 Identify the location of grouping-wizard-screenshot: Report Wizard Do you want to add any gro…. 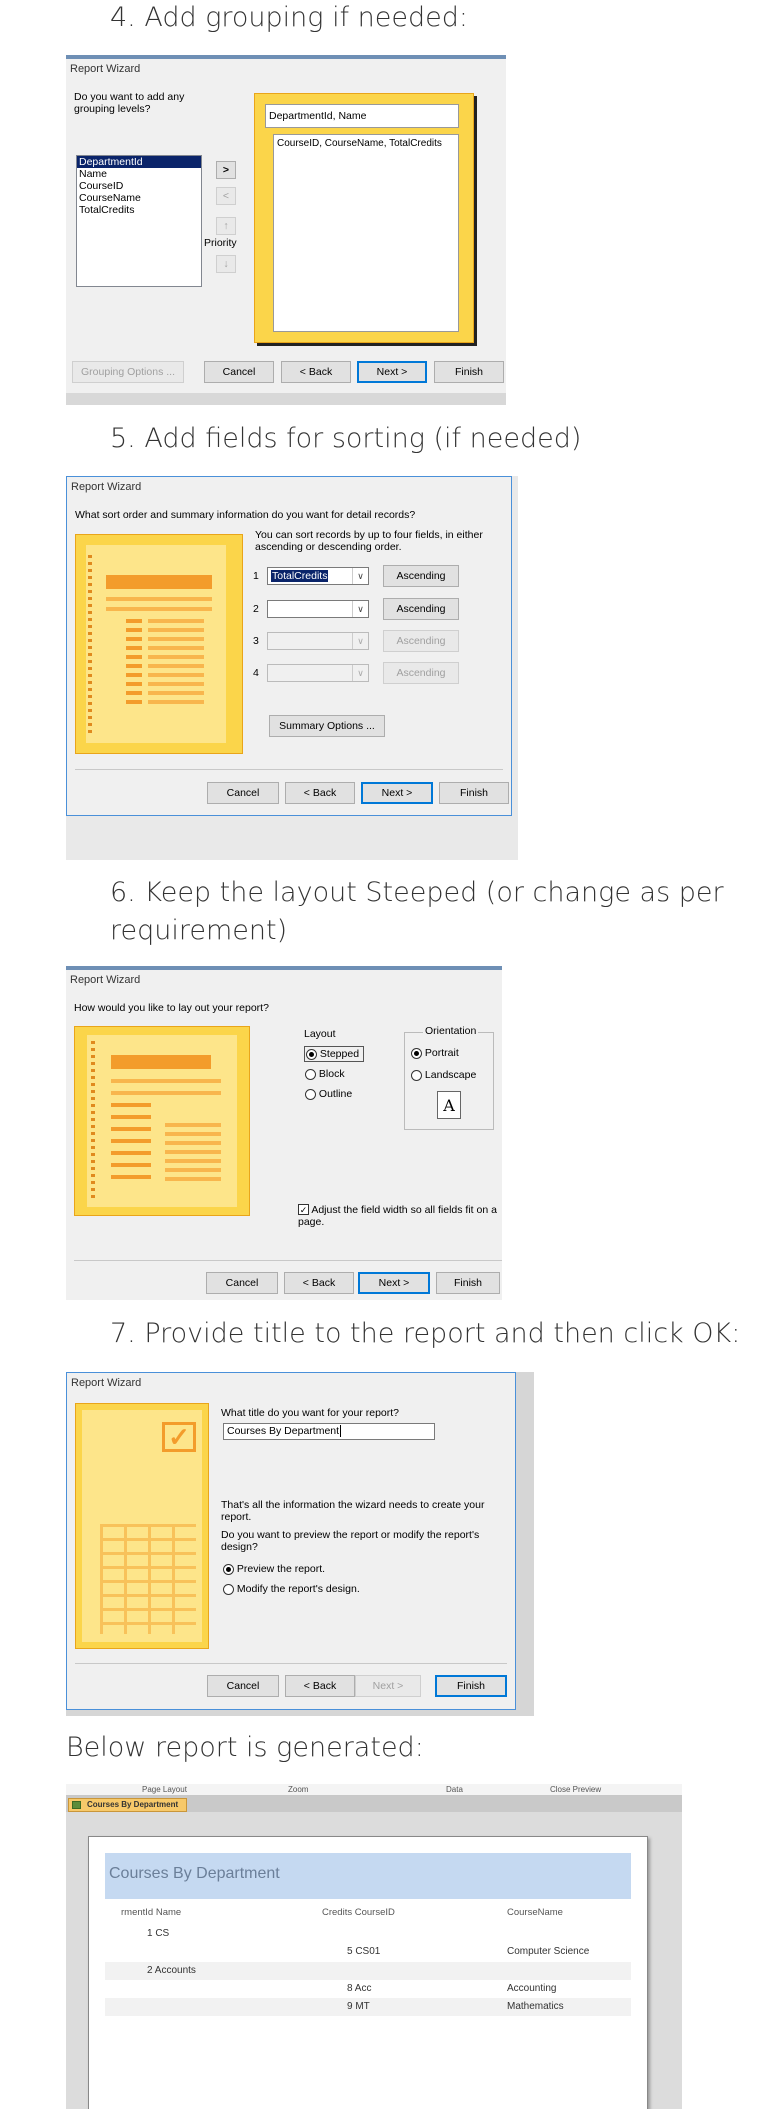
(286, 230).